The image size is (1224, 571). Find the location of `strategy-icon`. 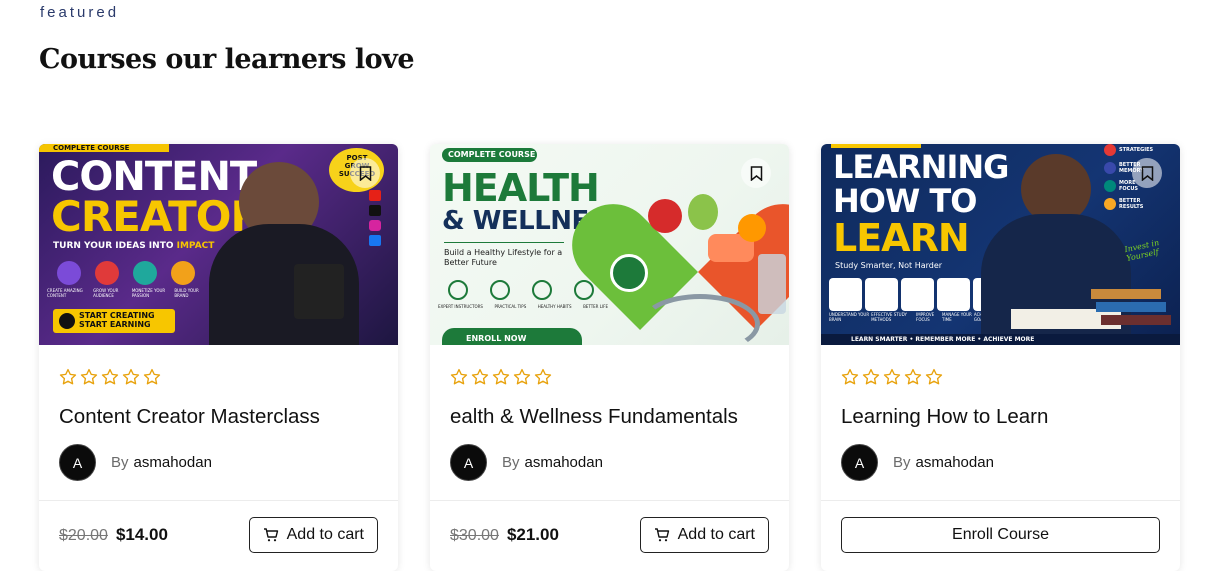

strategy-icon is located at coordinates (1110, 150).